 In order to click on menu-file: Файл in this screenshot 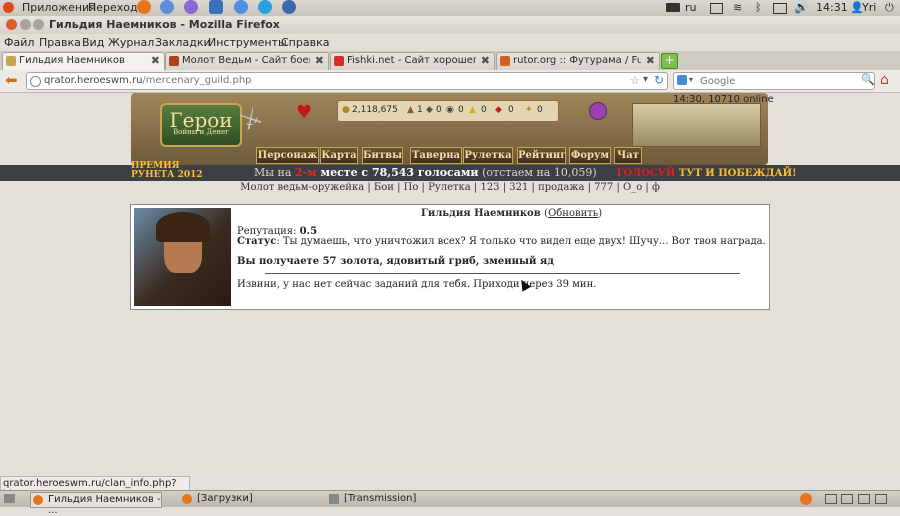, I will do `click(19, 42)`.